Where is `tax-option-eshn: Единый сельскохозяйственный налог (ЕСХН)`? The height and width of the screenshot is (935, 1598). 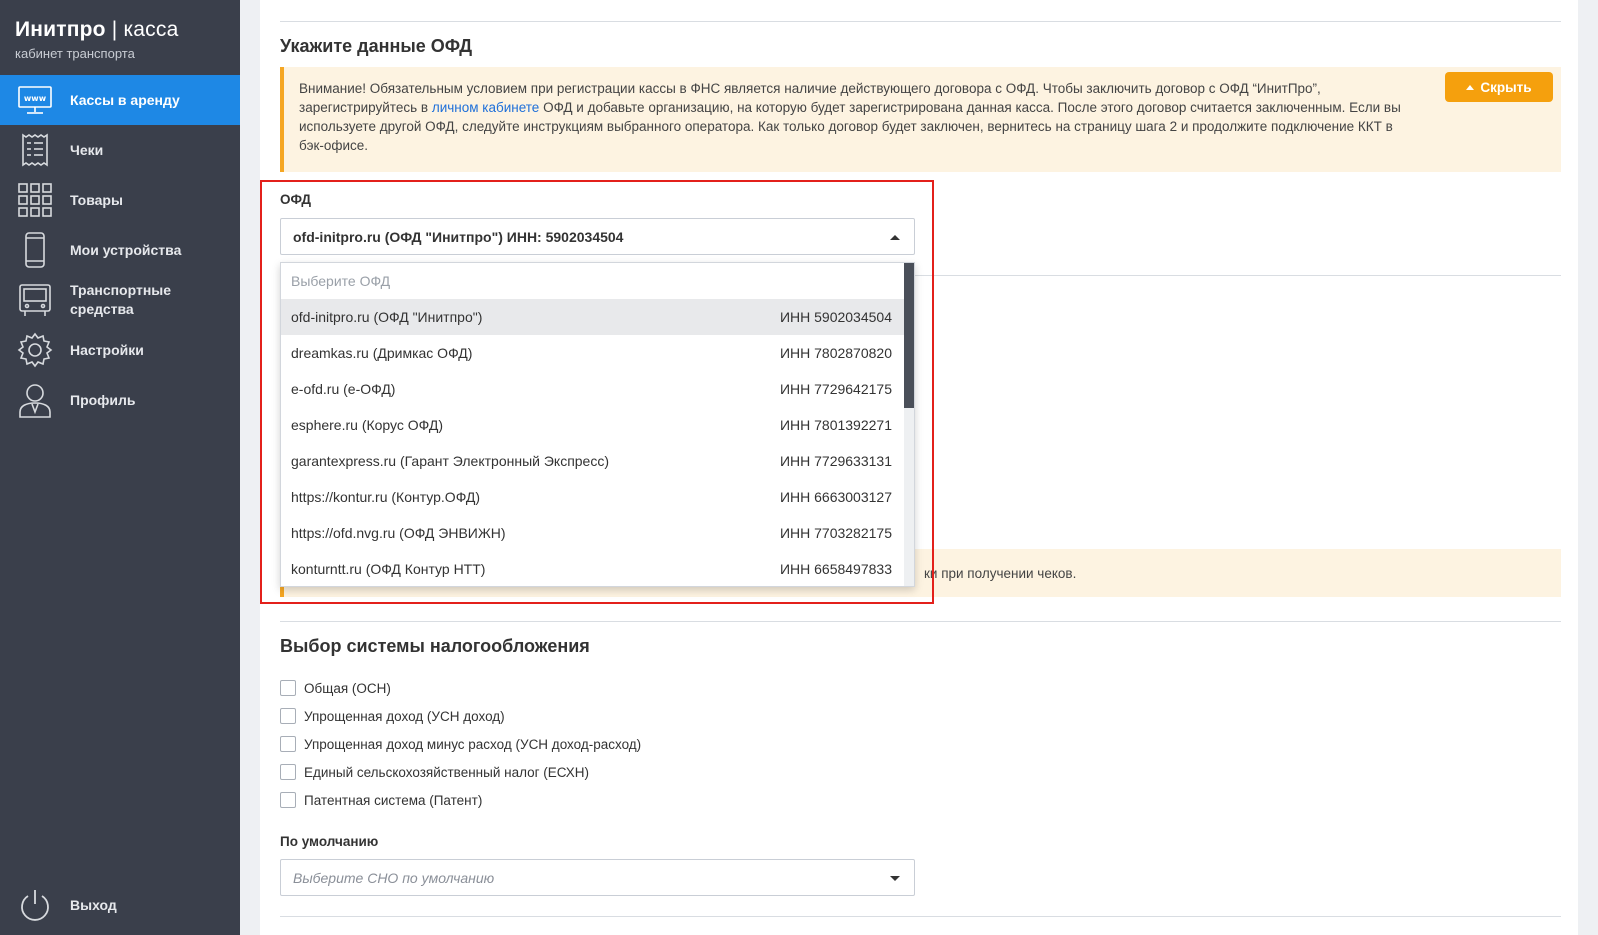 tax-option-eshn: Единый сельскохозяйственный налог (ЕСХН) is located at coordinates (434, 772).